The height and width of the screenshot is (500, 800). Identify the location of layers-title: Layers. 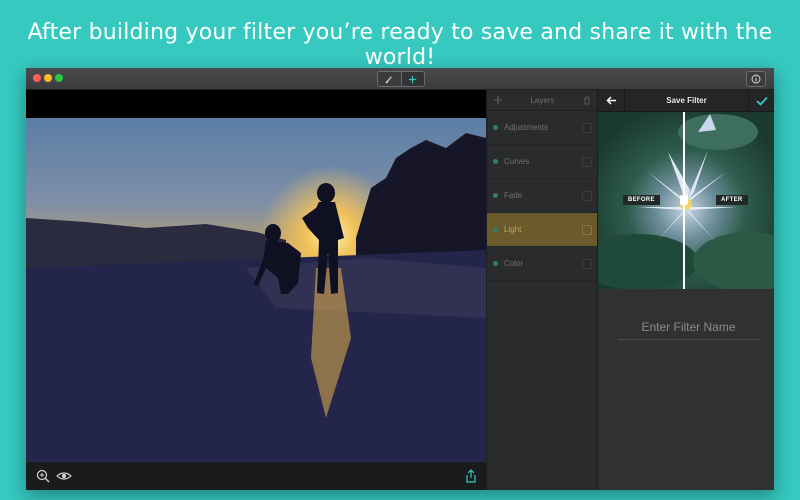
(542, 100).